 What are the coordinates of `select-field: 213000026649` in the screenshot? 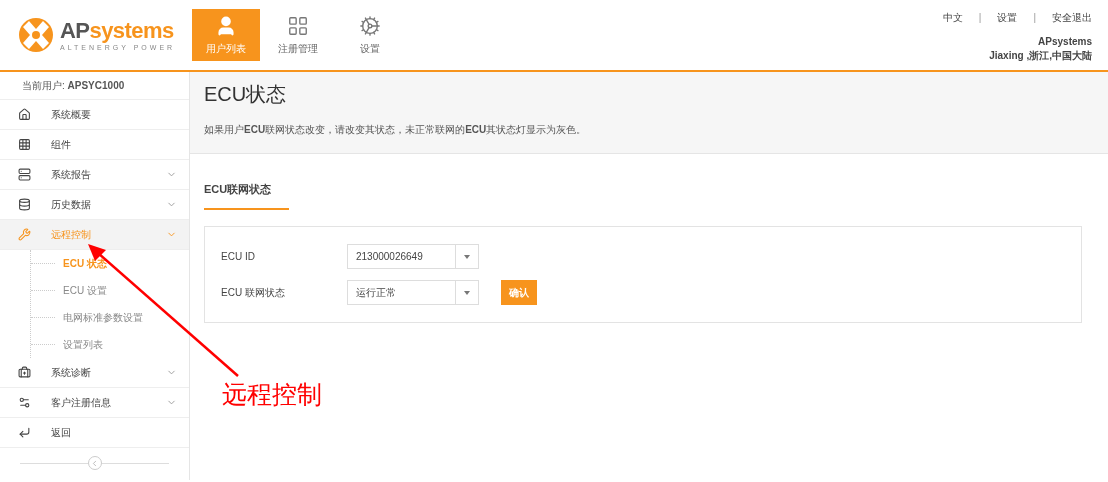 It's located at (413, 256).